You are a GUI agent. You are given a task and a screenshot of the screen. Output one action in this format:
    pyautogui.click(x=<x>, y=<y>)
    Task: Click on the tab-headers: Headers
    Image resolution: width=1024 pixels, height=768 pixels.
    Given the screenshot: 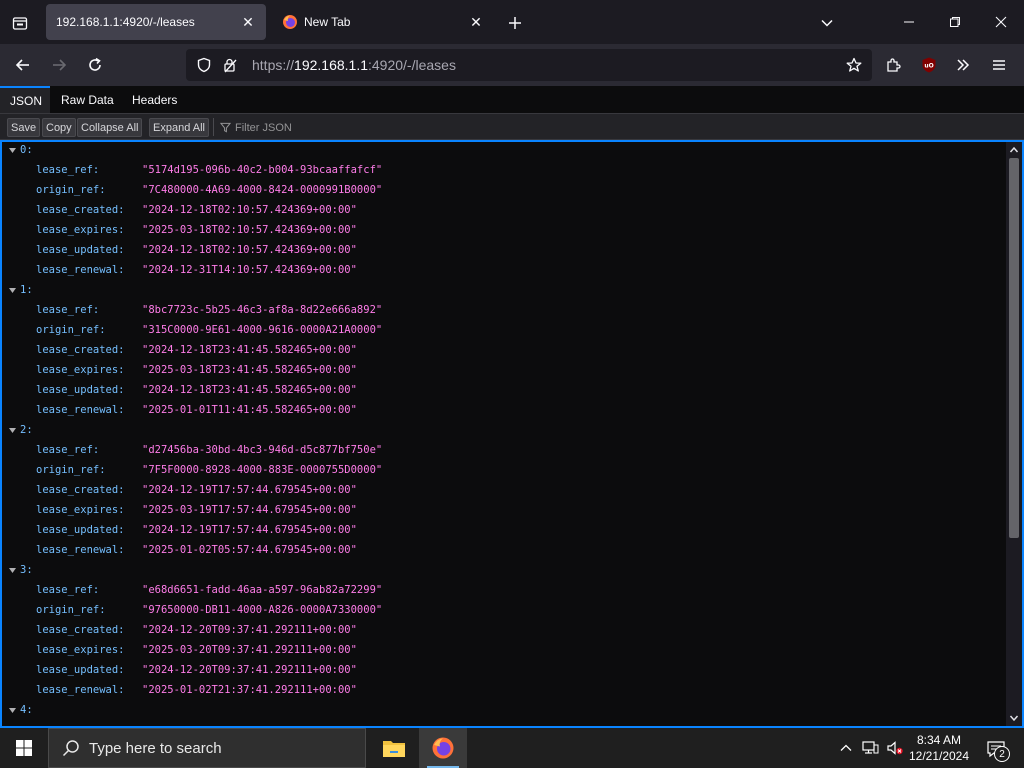 What is the action you would take?
    pyautogui.click(x=154, y=99)
    